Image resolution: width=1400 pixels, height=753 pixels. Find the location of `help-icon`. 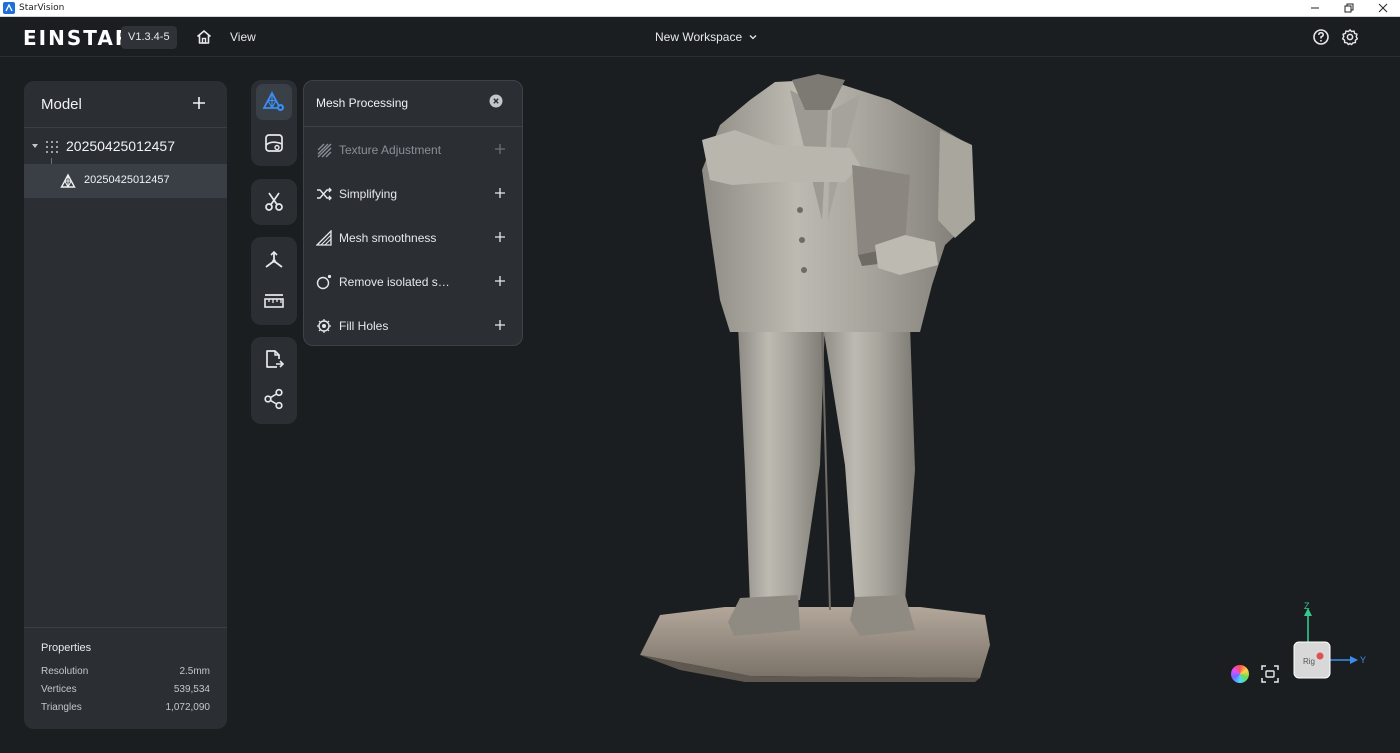

help-icon is located at coordinates (1321, 37).